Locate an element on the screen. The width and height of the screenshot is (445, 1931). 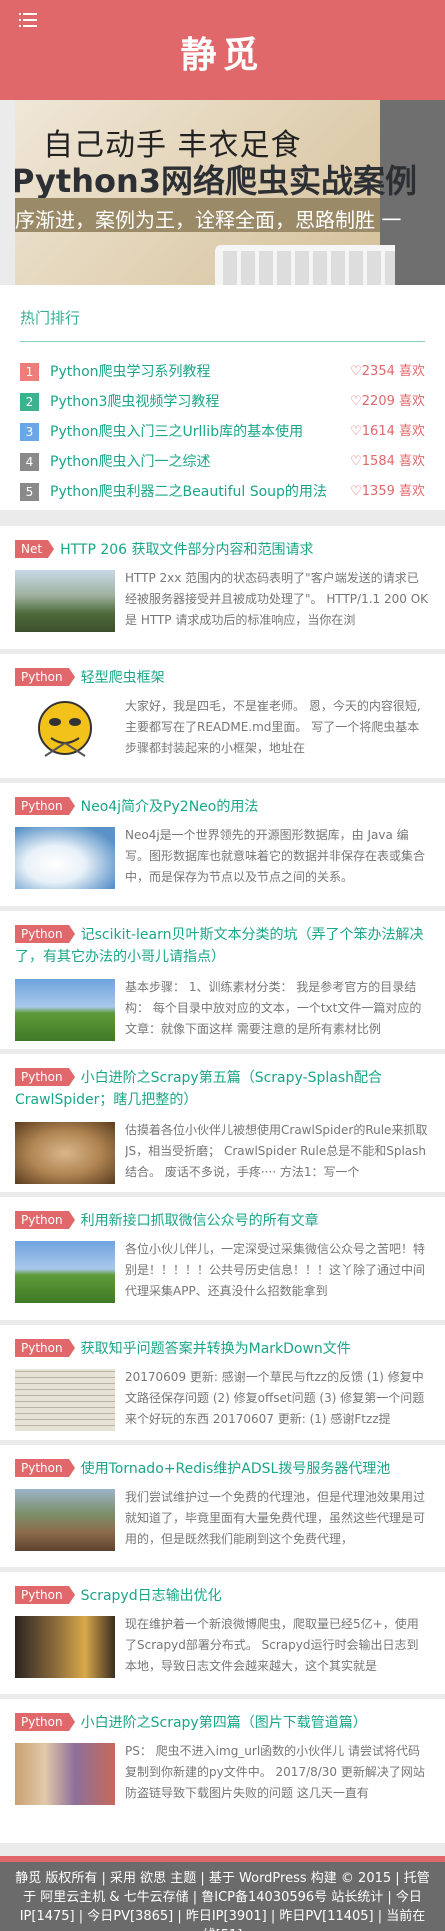
hot-item-likes: ♡1359 喜欢 is located at coordinates (387, 491).